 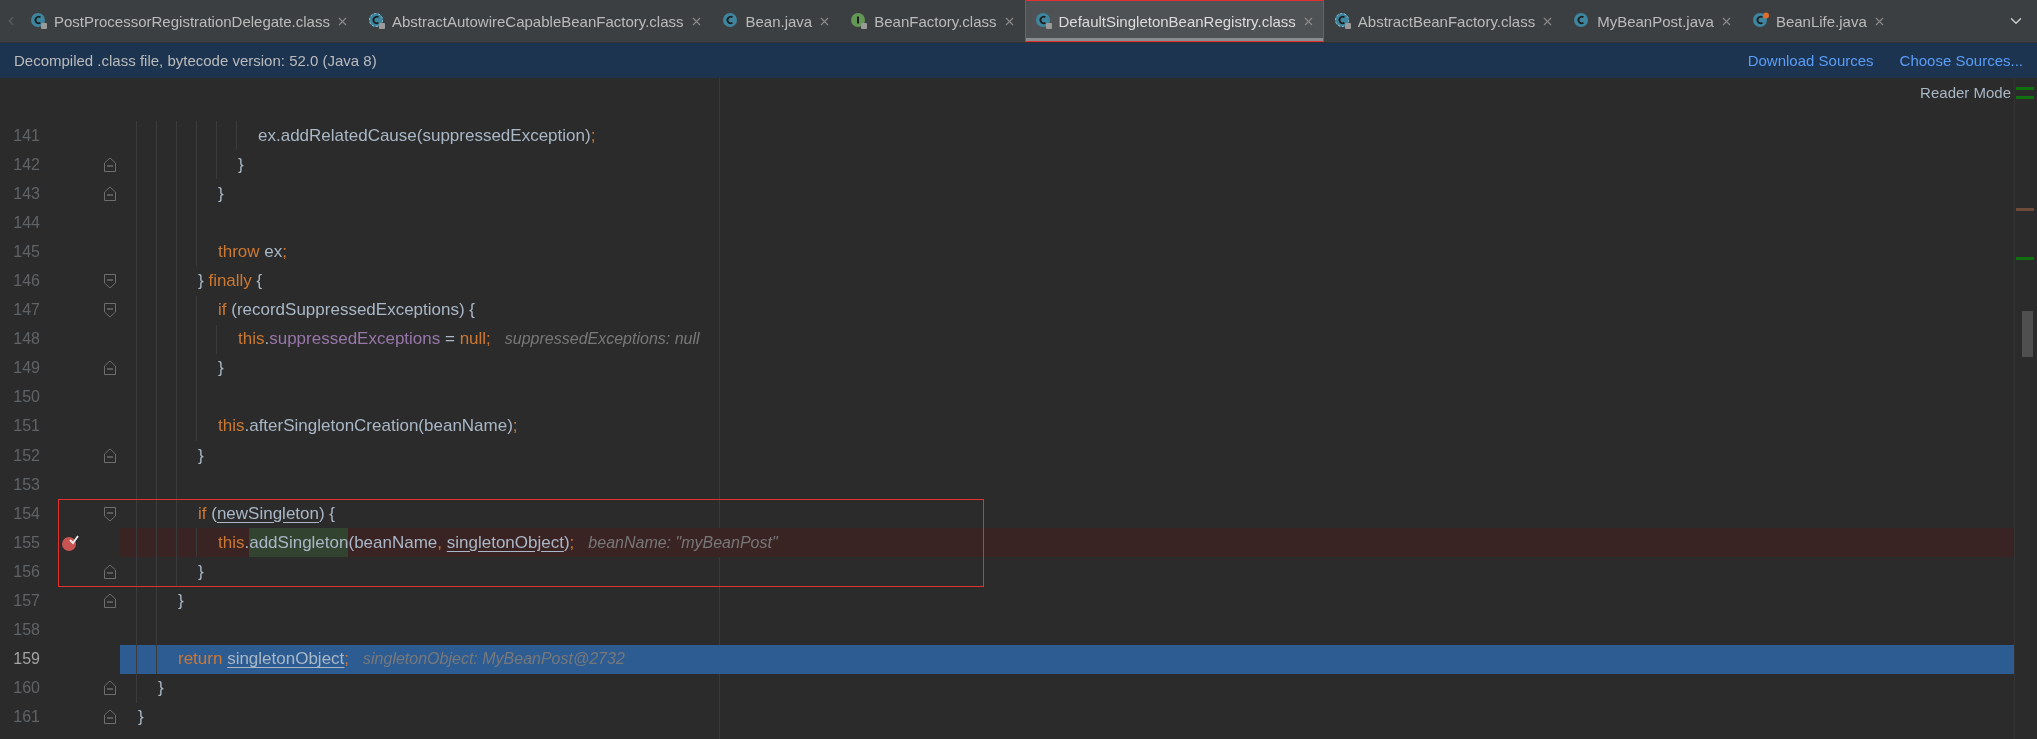 What do you see at coordinates (776, 21) in the screenshot?
I see `editor-tab: Bean.java` at bounding box center [776, 21].